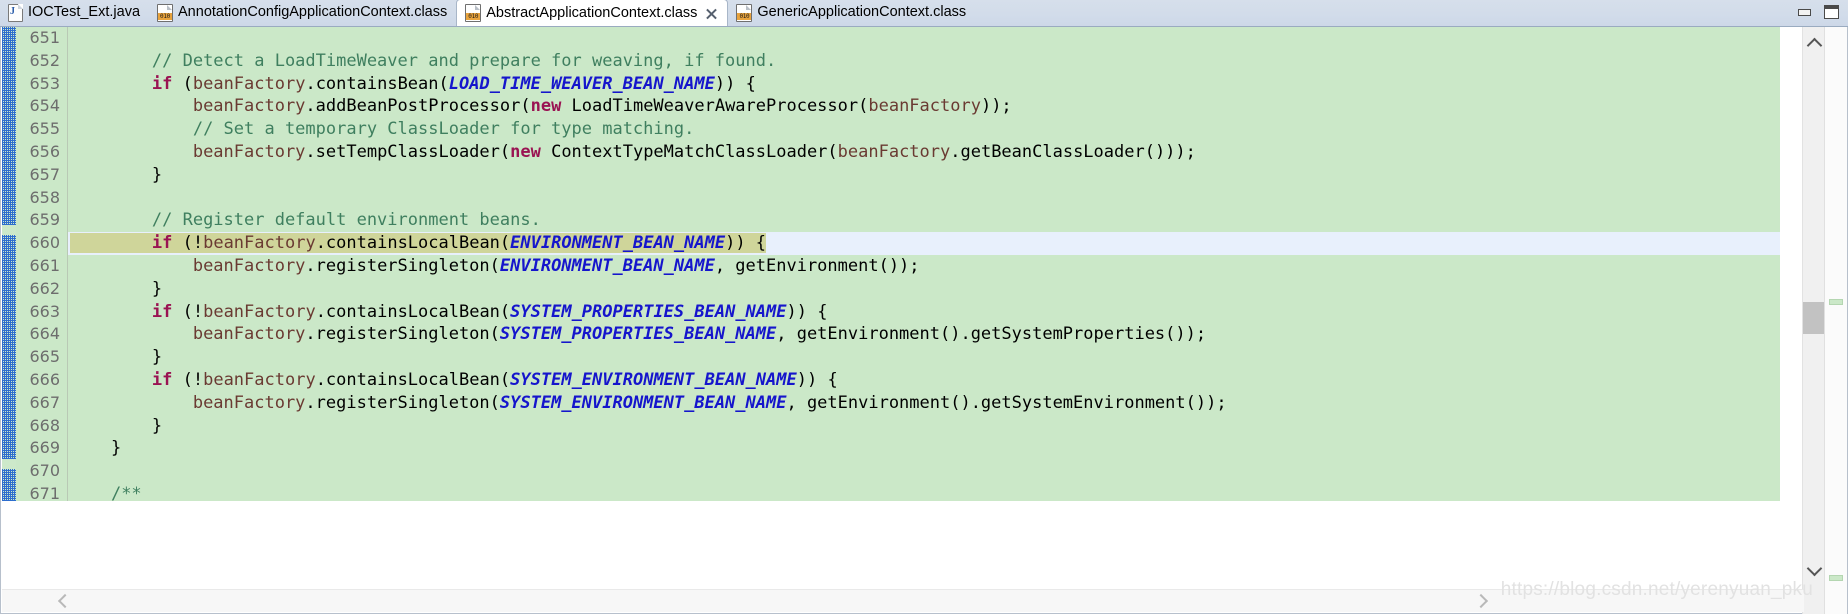  What do you see at coordinates (182, 83) in the screenshot?
I see `code-token-plain: (` at bounding box center [182, 83].